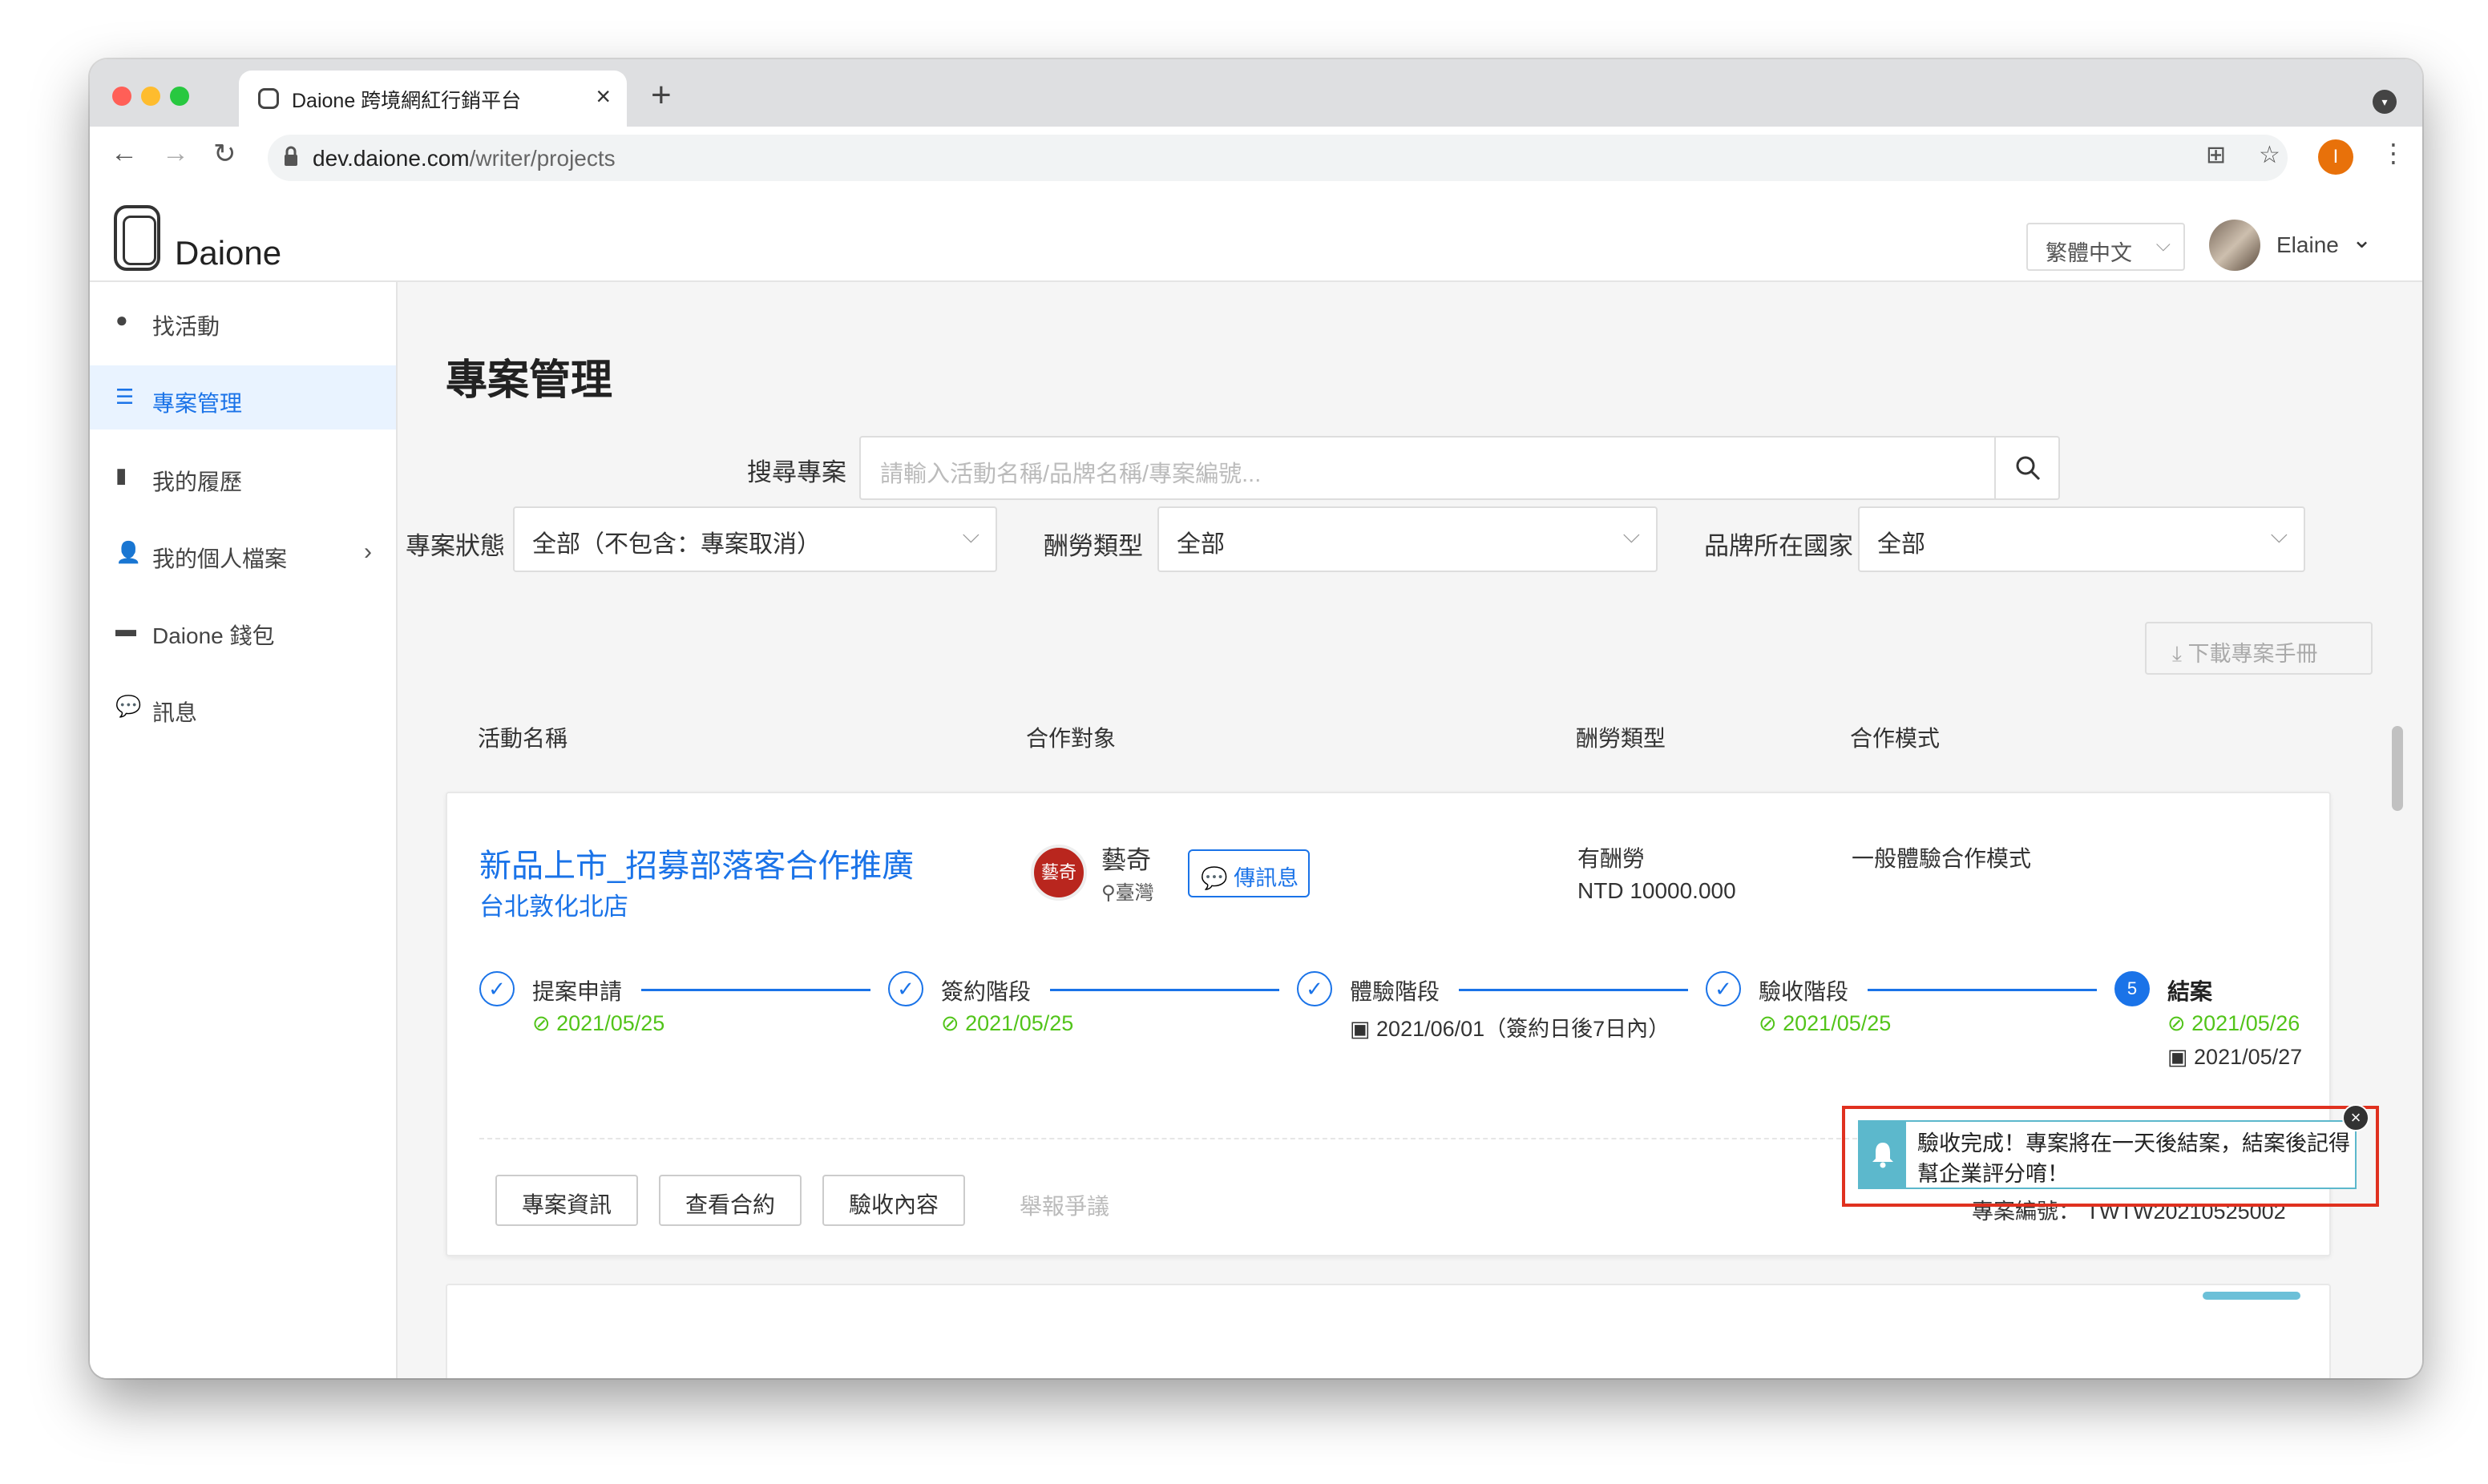 The image size is (2488, 1484). What do you see at coordinates (1071, 739) in the screenshot?
I see `column-header-partner: 合作對象` at bounding box center [1071, 739].